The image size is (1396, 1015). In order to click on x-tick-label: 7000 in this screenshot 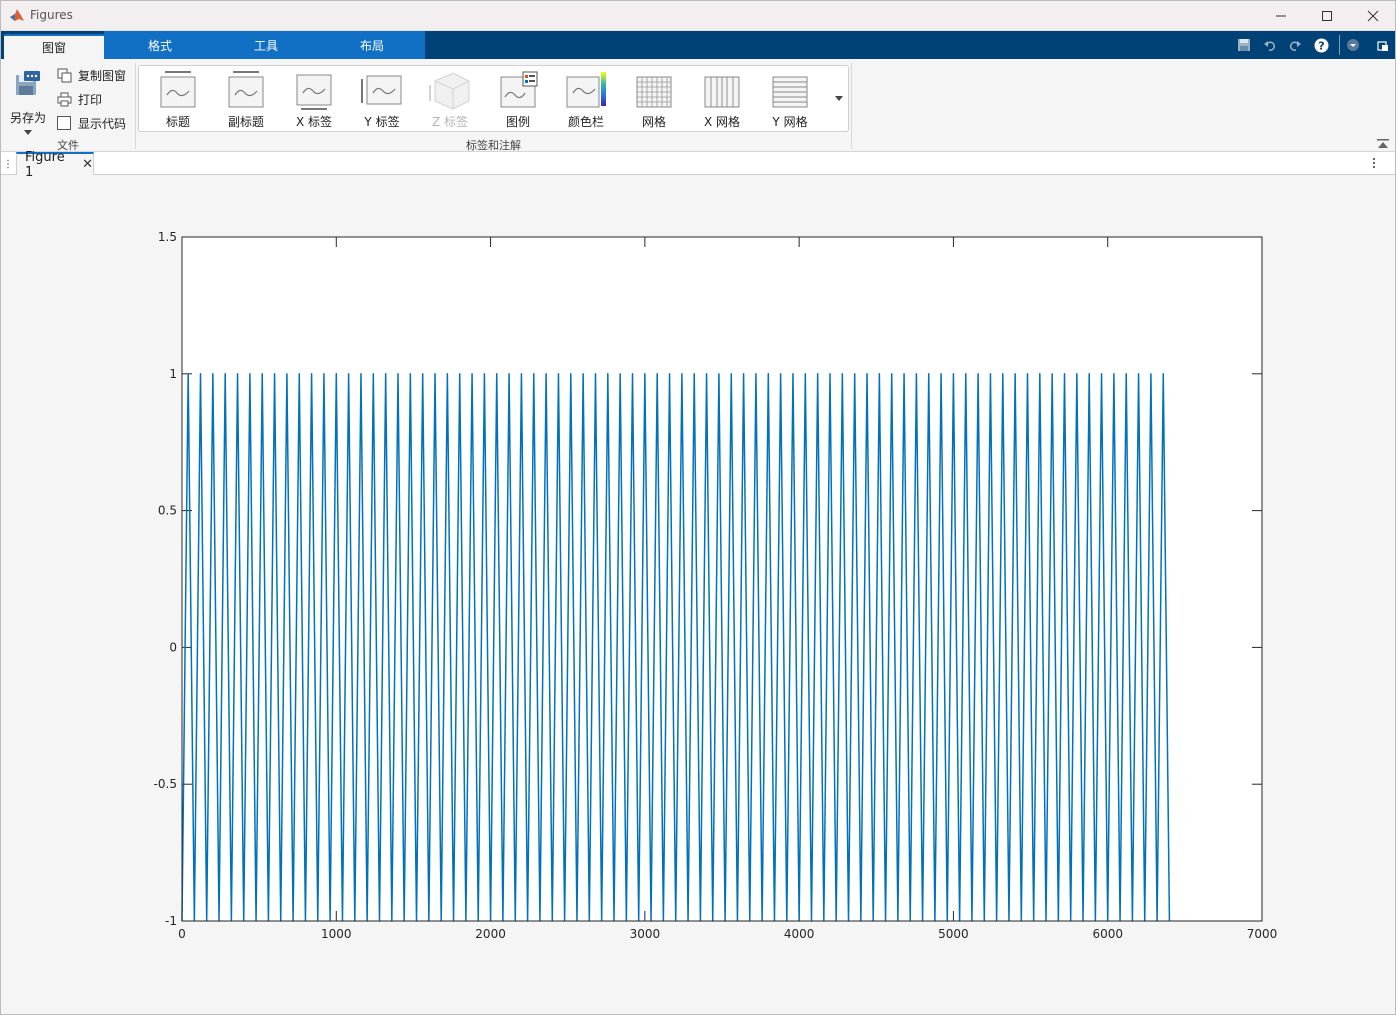, I will do `click(1262, 934)`.